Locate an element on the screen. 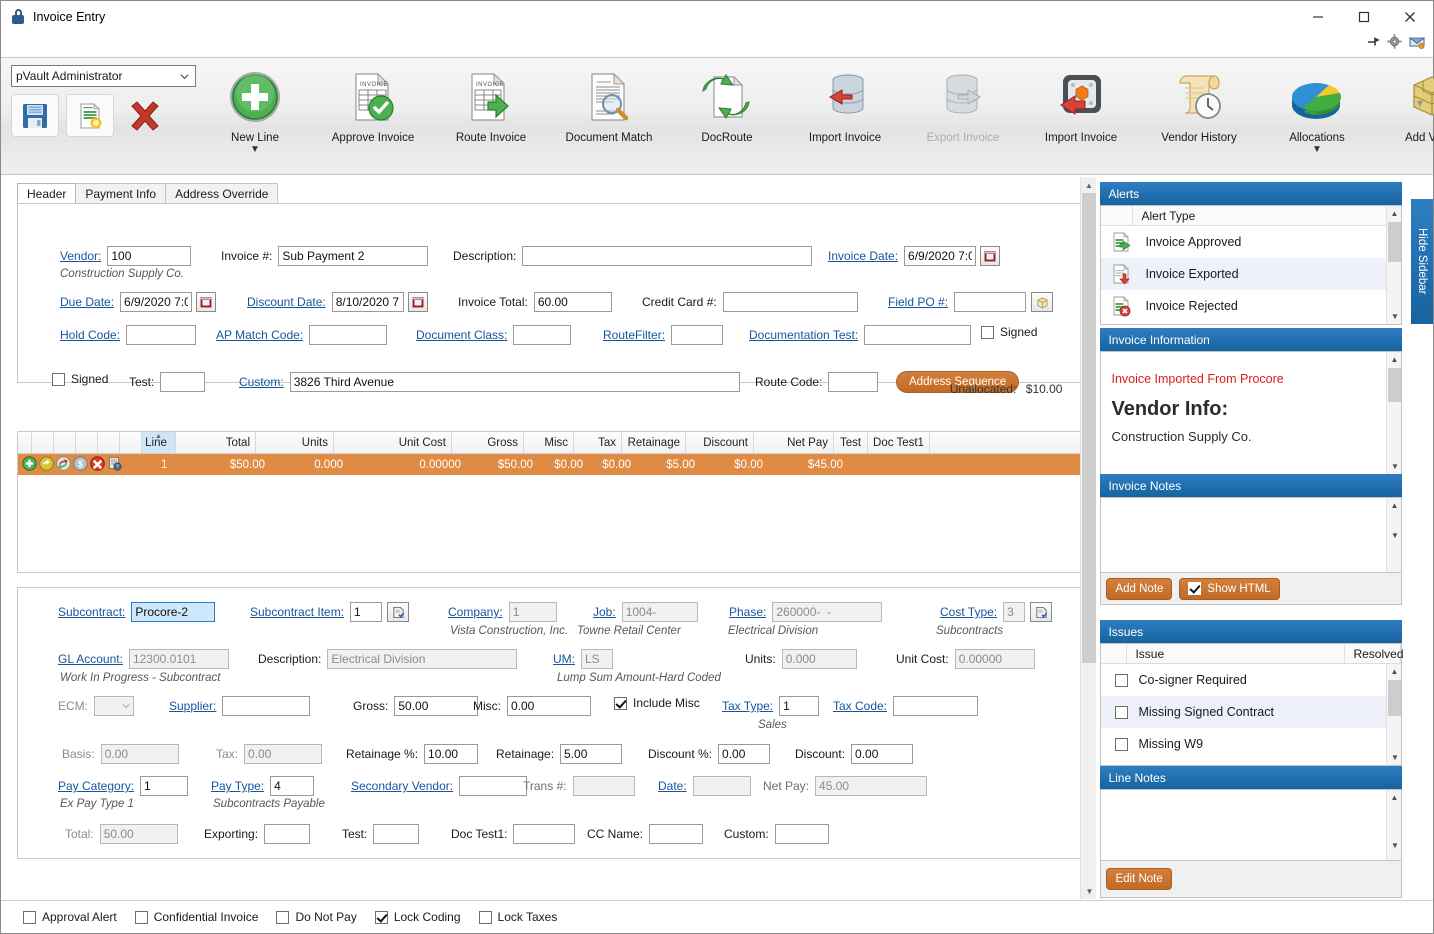  credit-card-input is located at coordinates (790, 302).